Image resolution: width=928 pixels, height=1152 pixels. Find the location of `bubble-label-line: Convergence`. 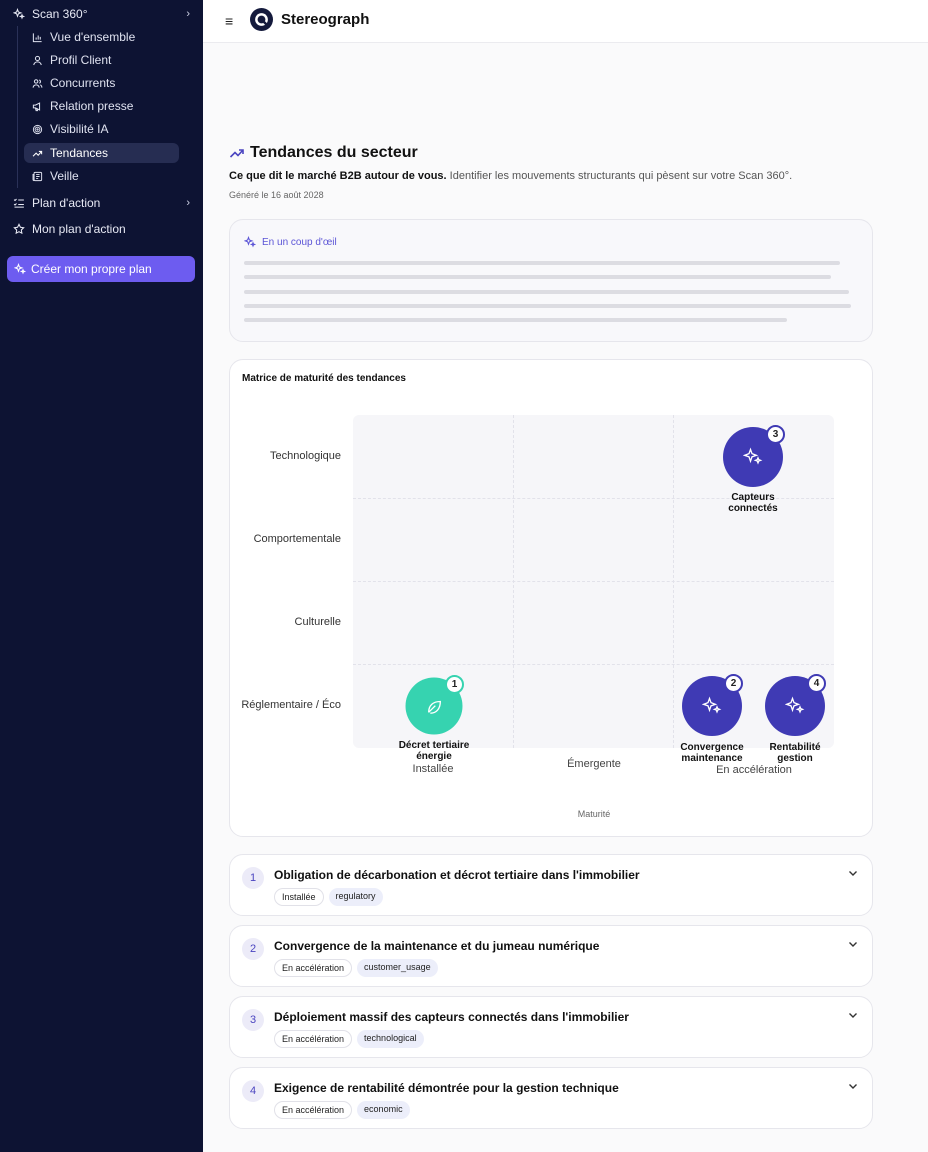

bubble-label-line: Convergence is located at coordinates (712, 747).